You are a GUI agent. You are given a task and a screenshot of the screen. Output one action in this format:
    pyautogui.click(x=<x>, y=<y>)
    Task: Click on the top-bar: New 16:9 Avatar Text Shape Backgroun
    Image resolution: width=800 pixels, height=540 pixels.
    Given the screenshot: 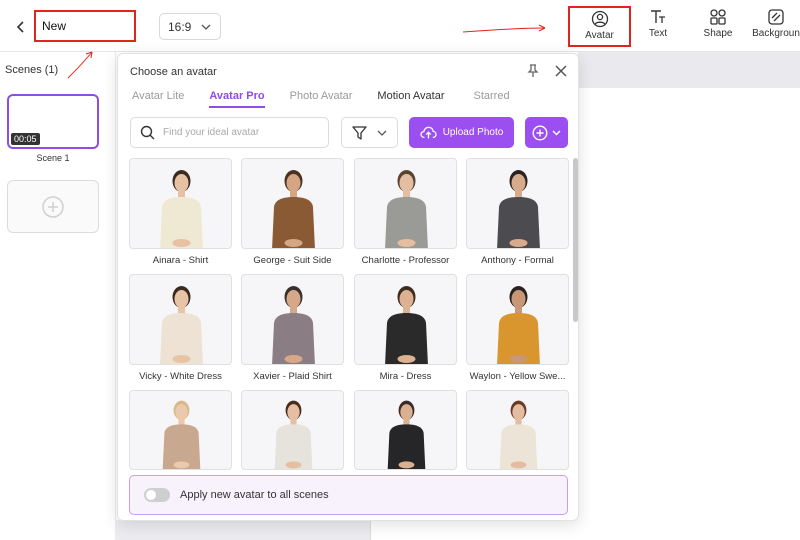 What is the action you would take?
    pyautogui.click(x=400, y=26)
    